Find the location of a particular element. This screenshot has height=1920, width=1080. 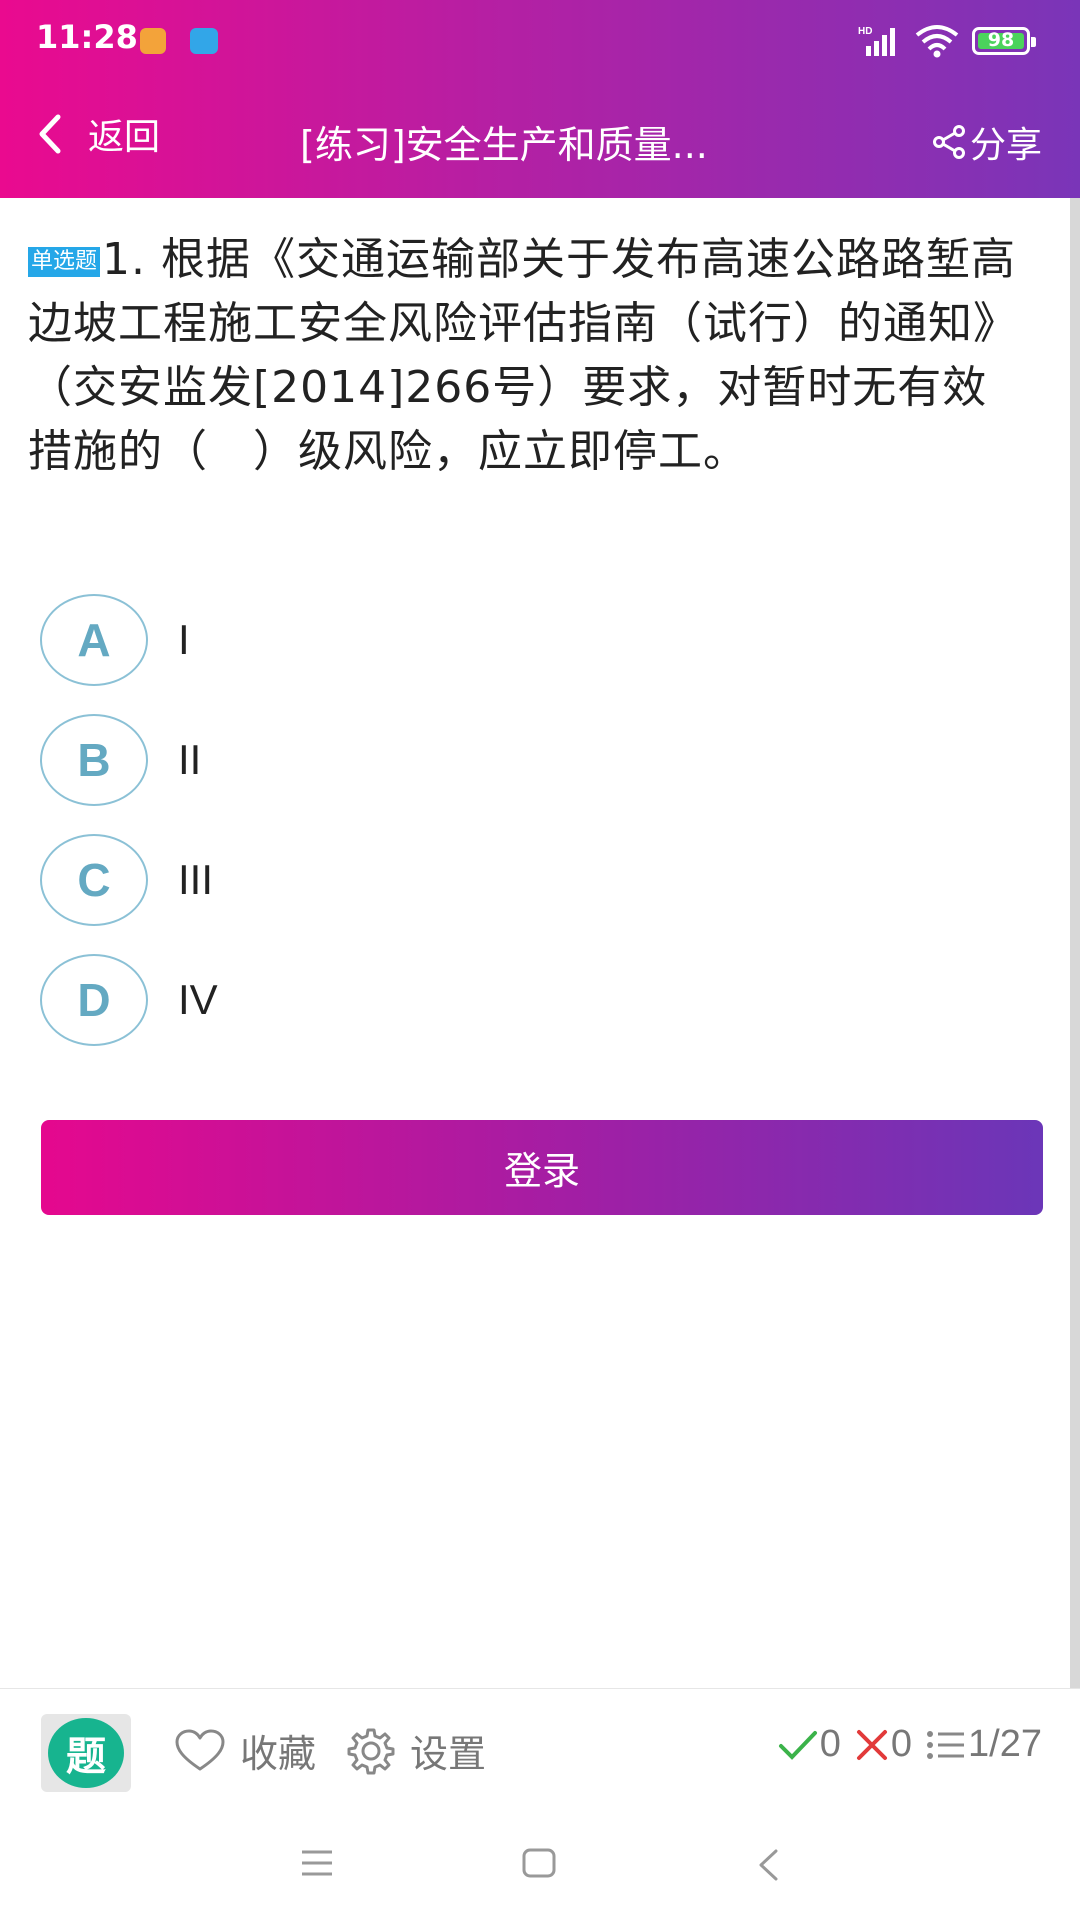

wifi-icon is located at coordinates (937, 41).